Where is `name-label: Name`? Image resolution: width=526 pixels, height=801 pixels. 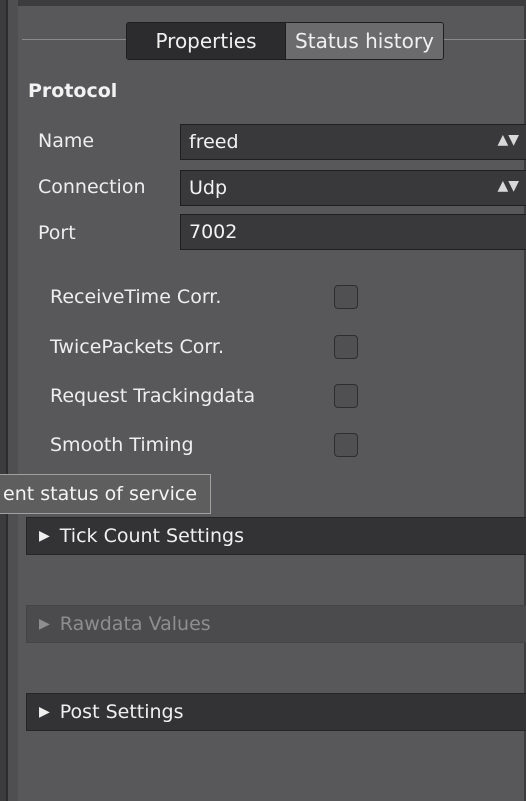
name-label: Name is located at coordinates (66, 141).